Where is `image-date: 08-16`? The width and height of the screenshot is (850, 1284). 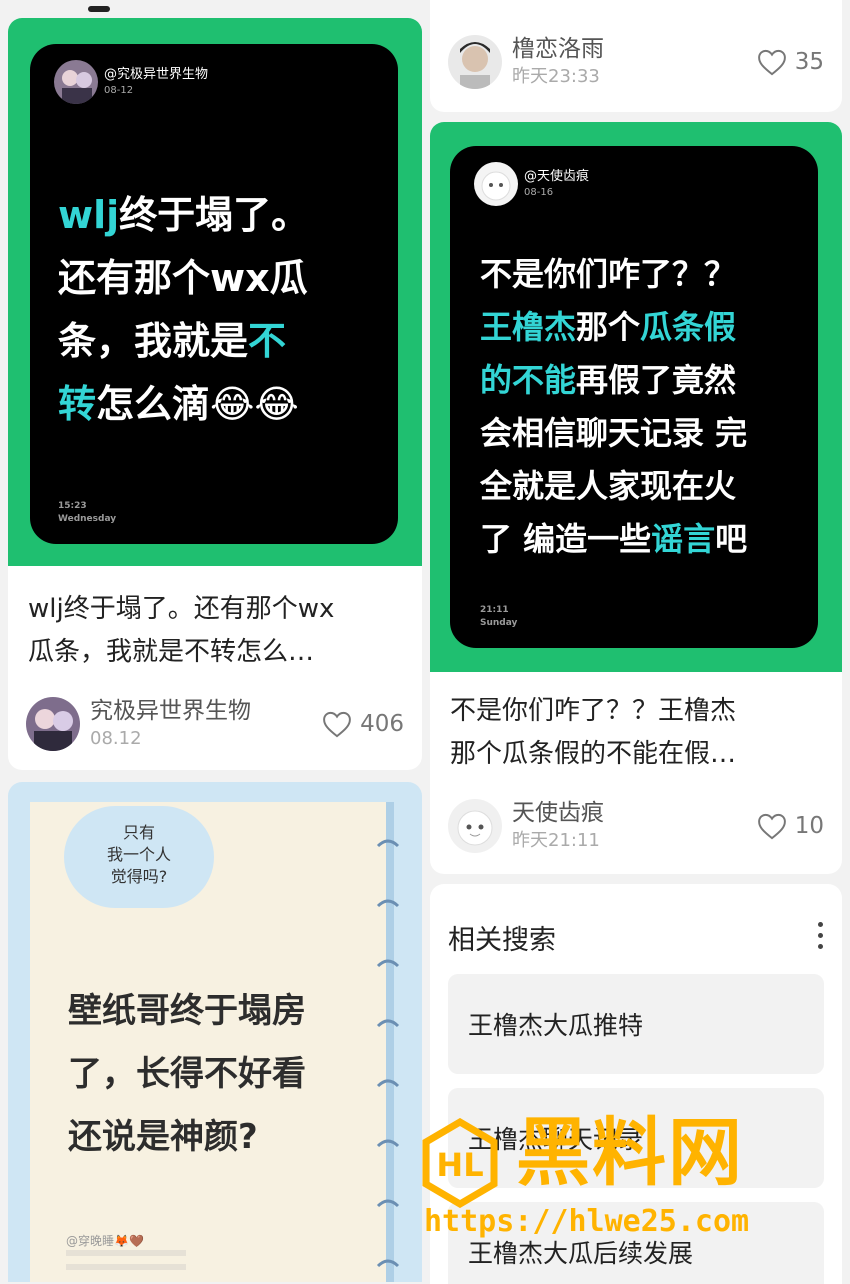
image-date: 08-16 is located at coordinates (539, 192).